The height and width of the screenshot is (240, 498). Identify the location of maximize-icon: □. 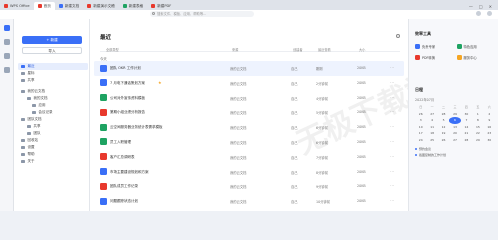
(481, 6).